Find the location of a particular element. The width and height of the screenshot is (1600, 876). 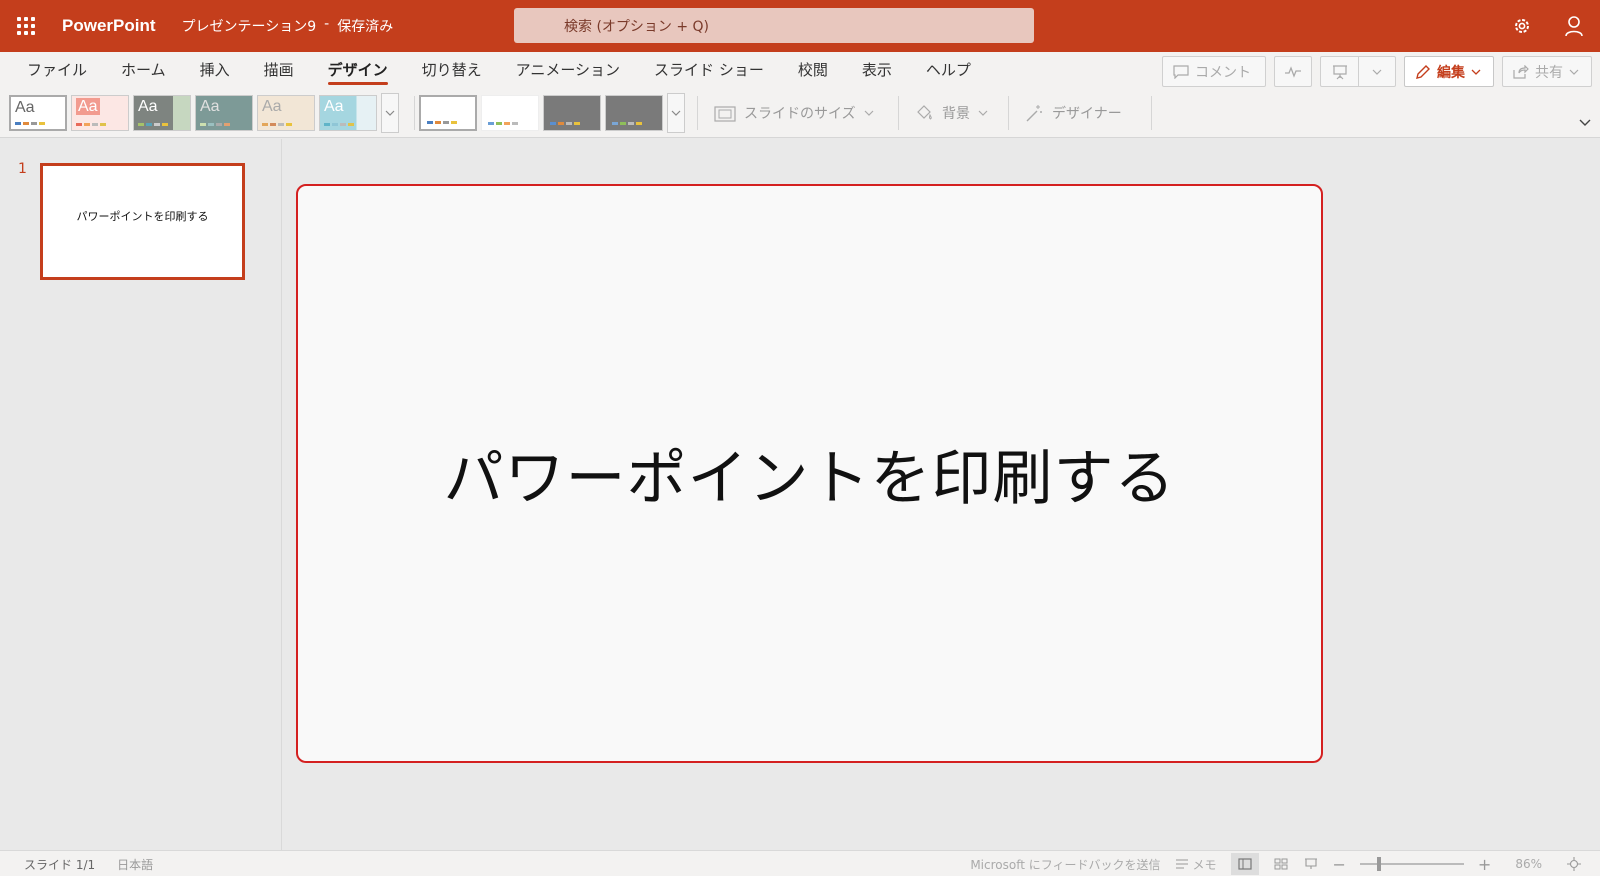

language-indicator: 日本語 is located at coordinates (135, 864).